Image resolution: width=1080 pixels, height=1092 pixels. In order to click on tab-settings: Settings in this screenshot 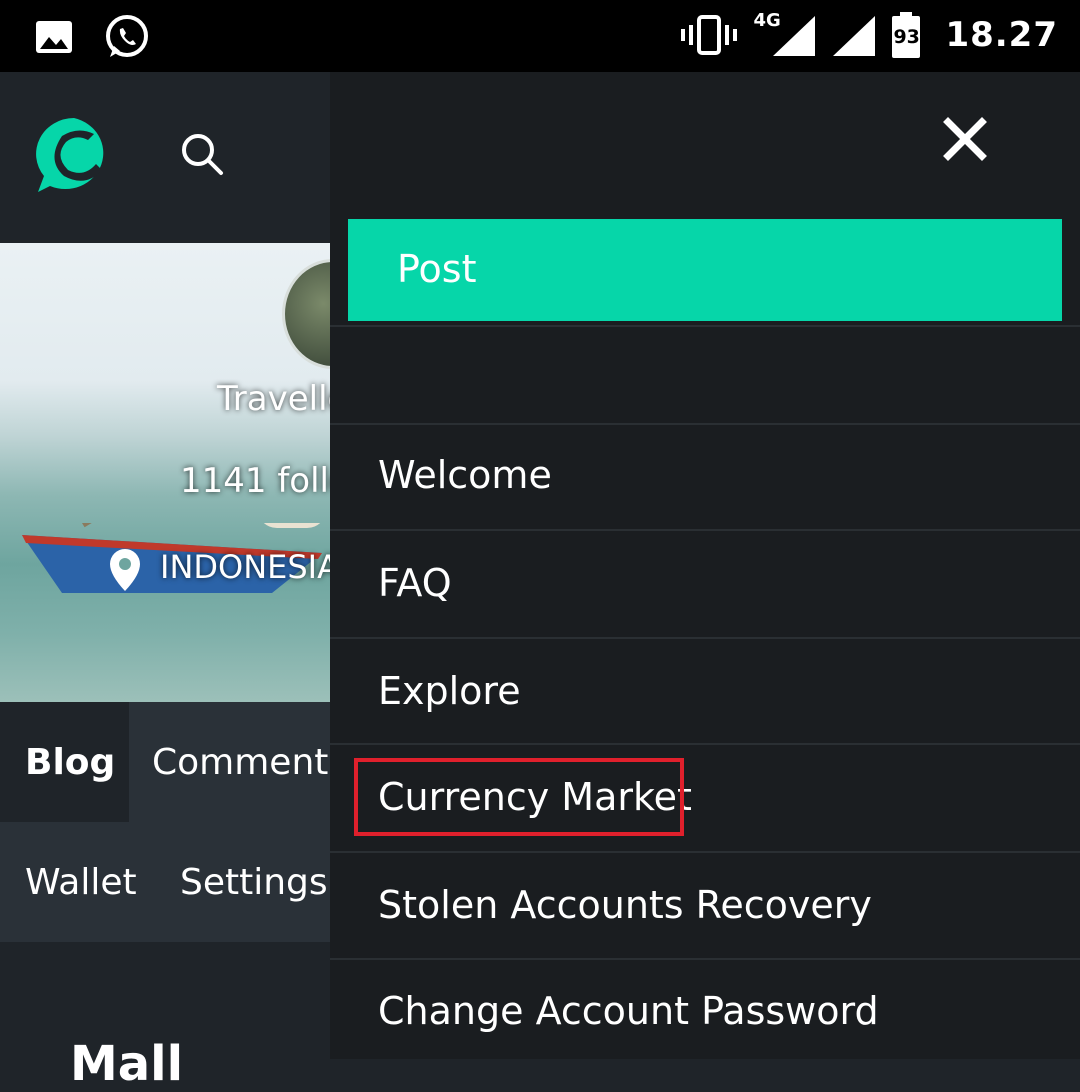, I will do `click(254, 882)`.